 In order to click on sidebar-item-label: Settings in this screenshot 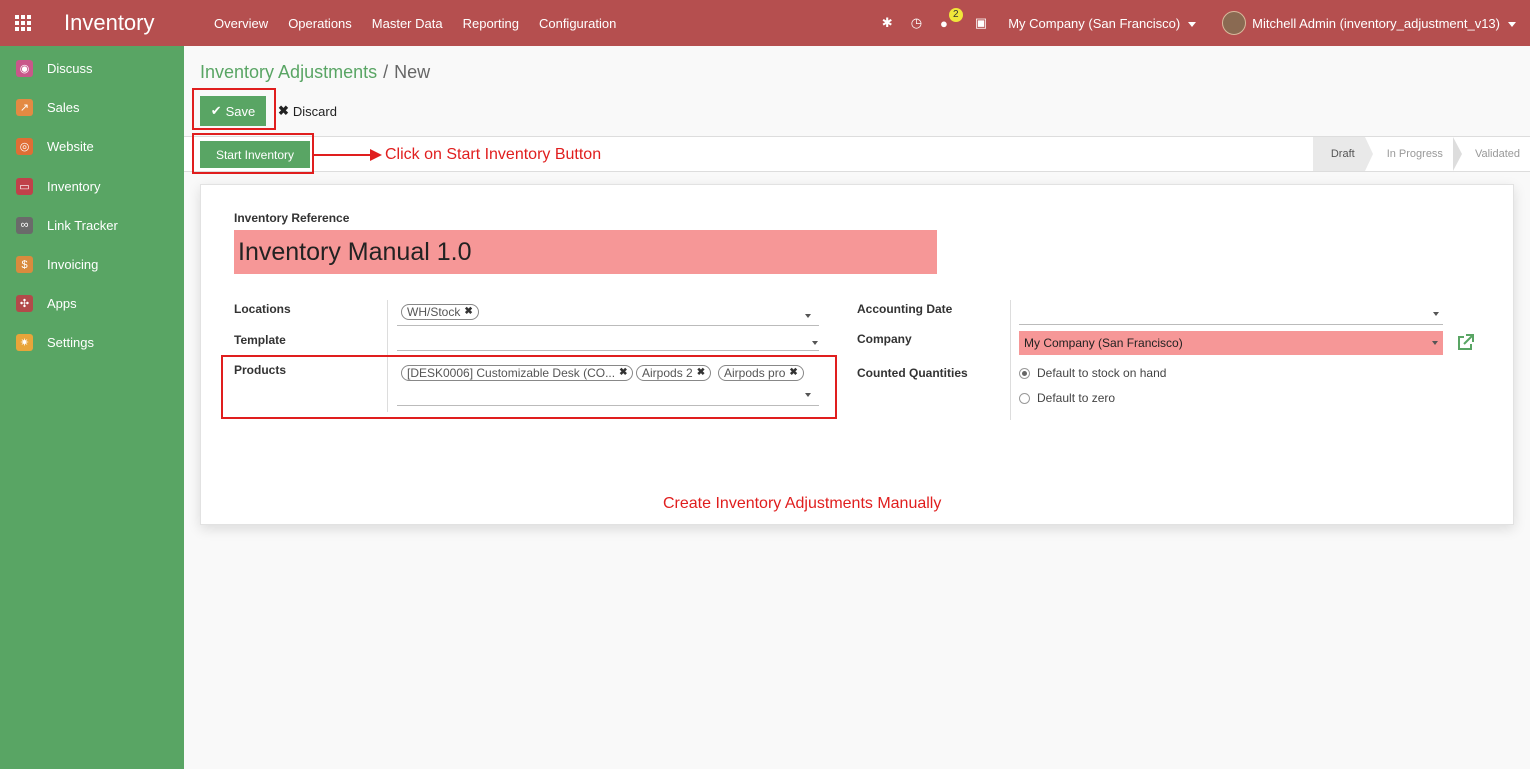, I will do `click(70, 343)`.